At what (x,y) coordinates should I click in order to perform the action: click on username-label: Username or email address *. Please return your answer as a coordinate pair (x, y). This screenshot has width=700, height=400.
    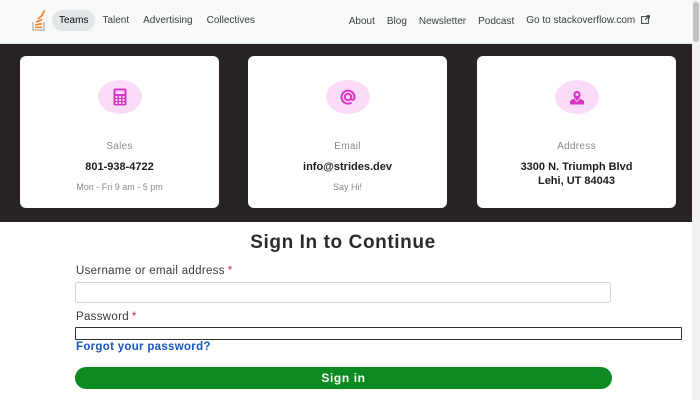
    Looking at the image, I should click on (154, 271).